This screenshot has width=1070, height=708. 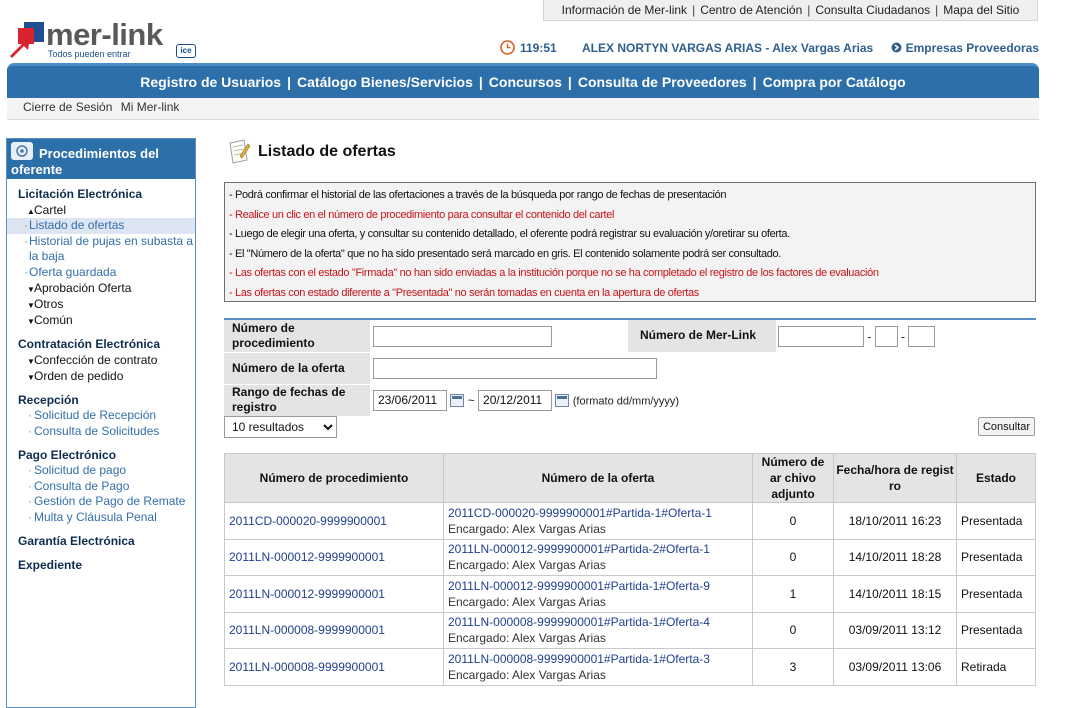 What do you see at coordinates (462, 336) in the screenshot?
I see `proc-input` at bounding box center [462, 336].